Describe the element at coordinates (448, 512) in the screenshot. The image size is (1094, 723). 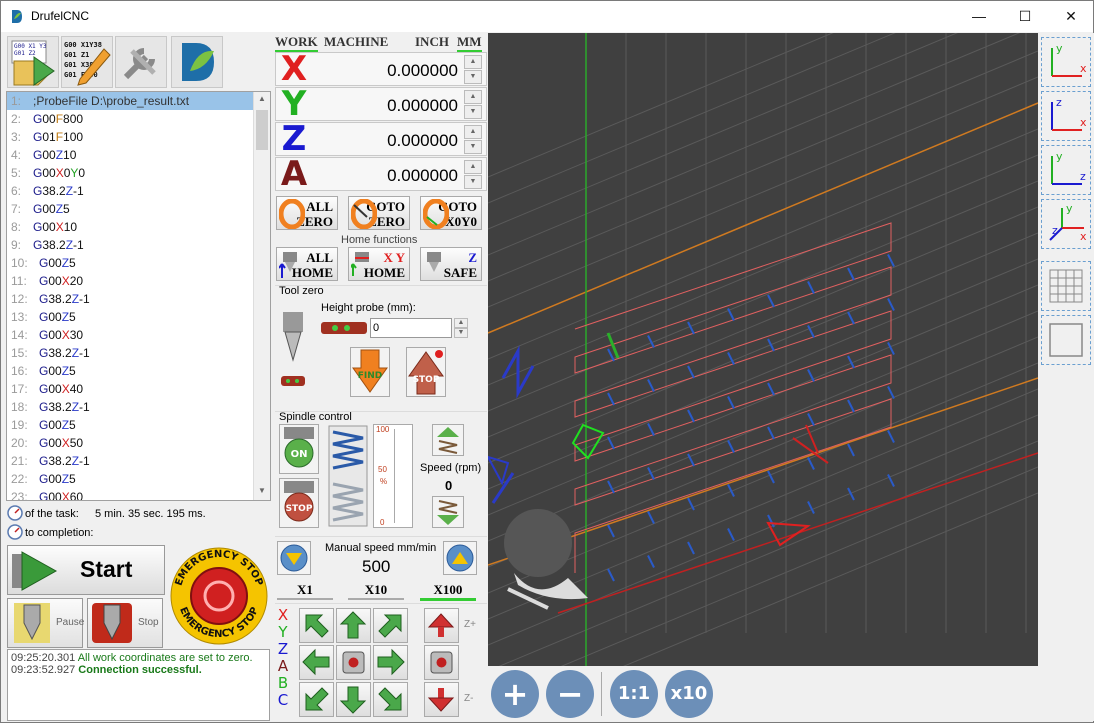
I see `speed-down-button` at that location.